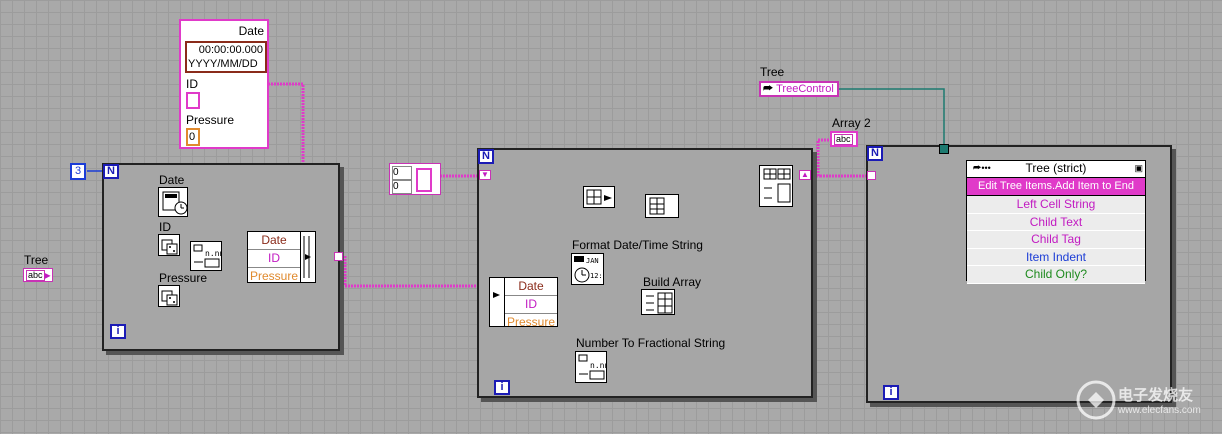 The height and width of the screenshot is (434, 1222). Describe the element at coordinates (183, 278) in the screenshot. I see `loop1-pressure-label: Pressure` at that location.